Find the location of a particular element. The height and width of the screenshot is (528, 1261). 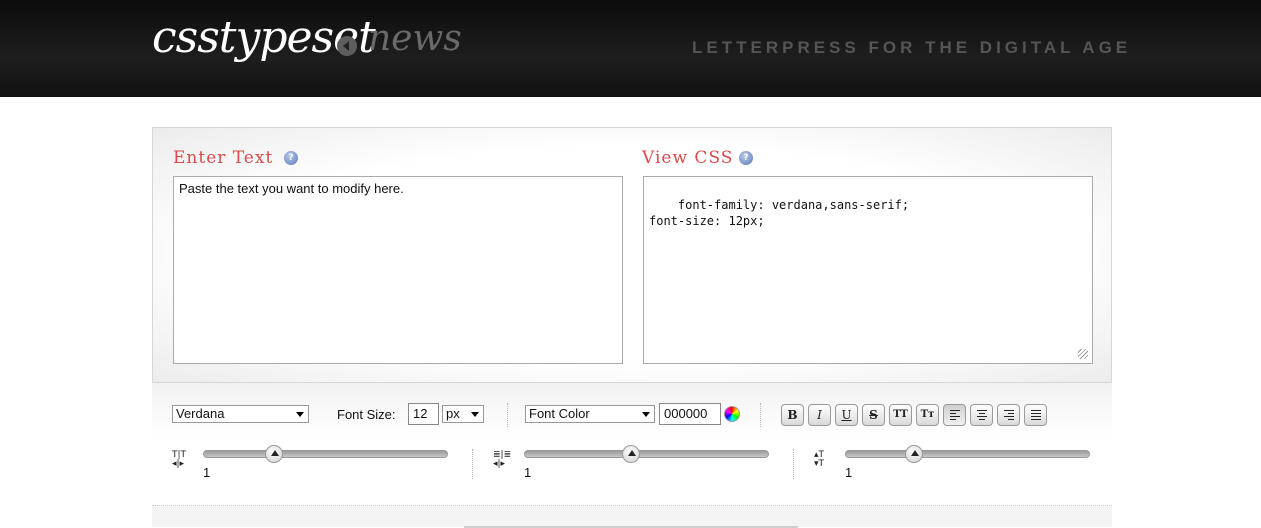

enter-text-input: Paste the text you want to modify here. is located at coordinates (398, 270).